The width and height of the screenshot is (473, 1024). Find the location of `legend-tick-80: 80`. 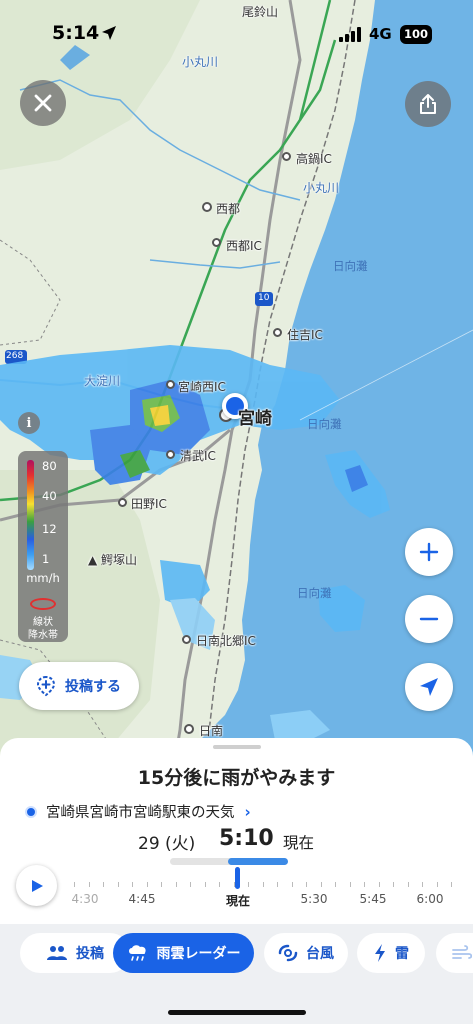

legend-tick-80: 80 is located at coordinates (49, 466).